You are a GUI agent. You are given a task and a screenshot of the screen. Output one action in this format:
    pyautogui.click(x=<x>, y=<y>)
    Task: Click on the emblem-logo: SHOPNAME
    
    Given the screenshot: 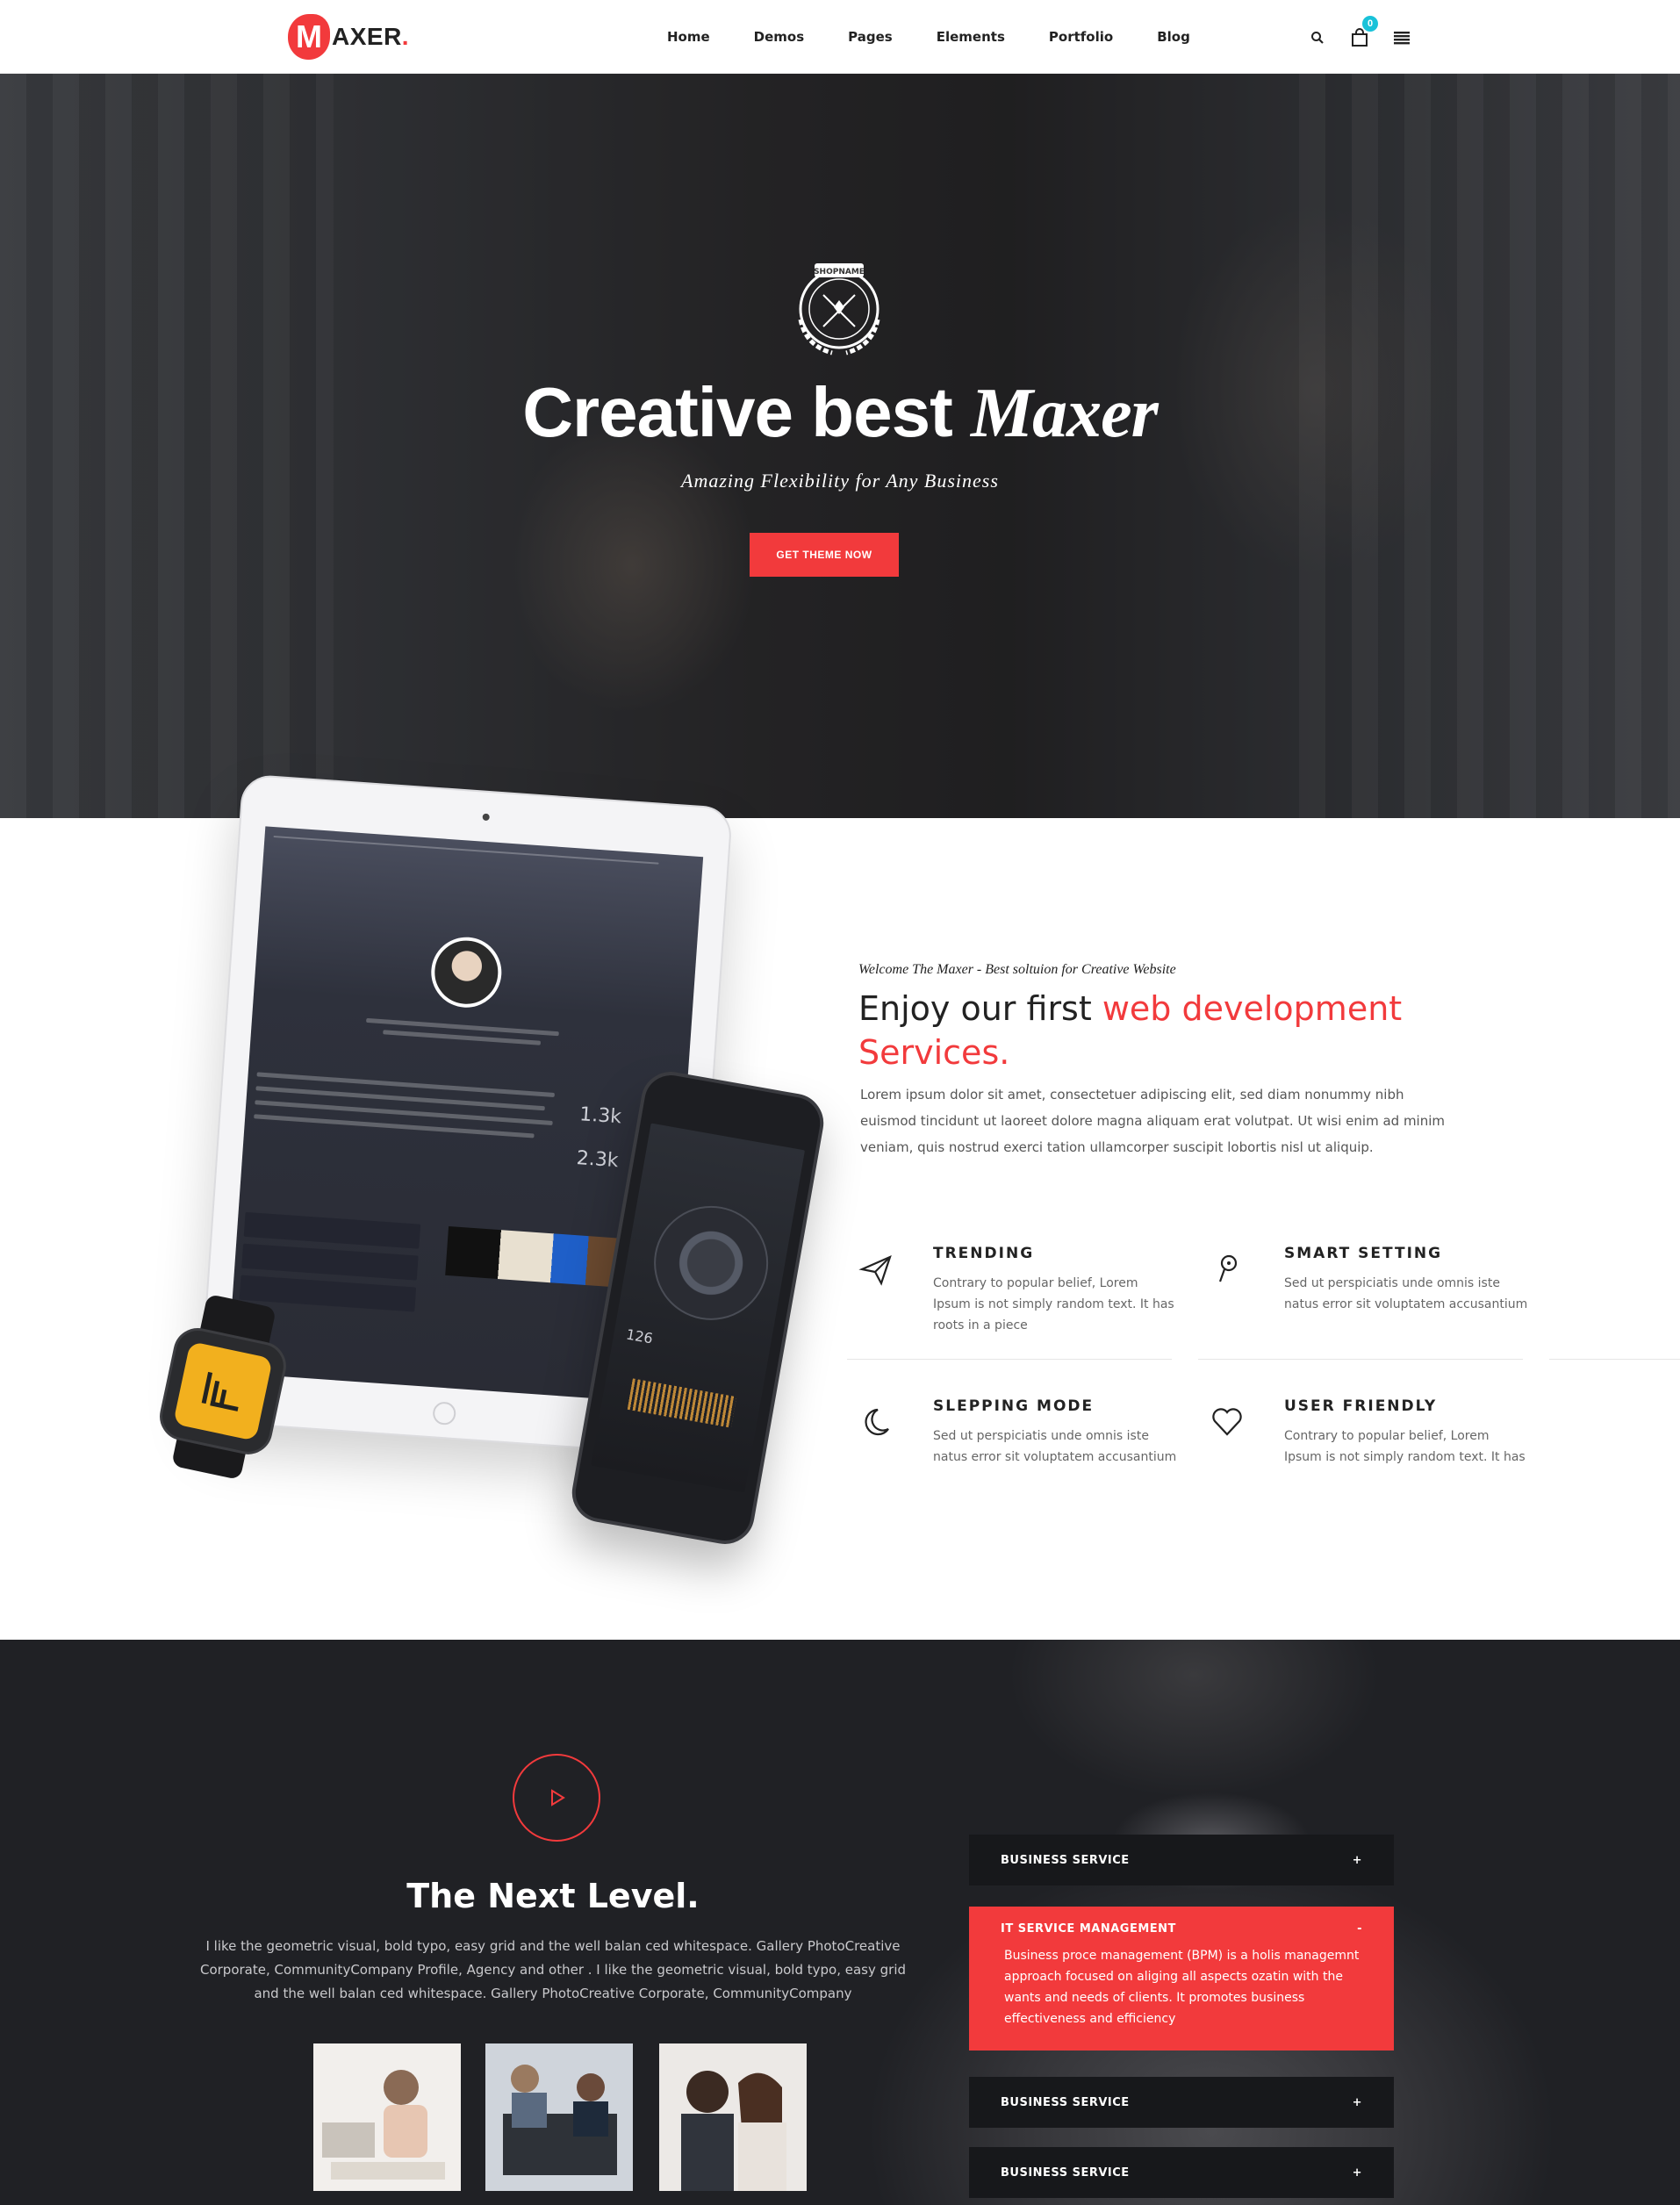 What is the action you would take?
    pyautogui.click(x=839, y=309)
    